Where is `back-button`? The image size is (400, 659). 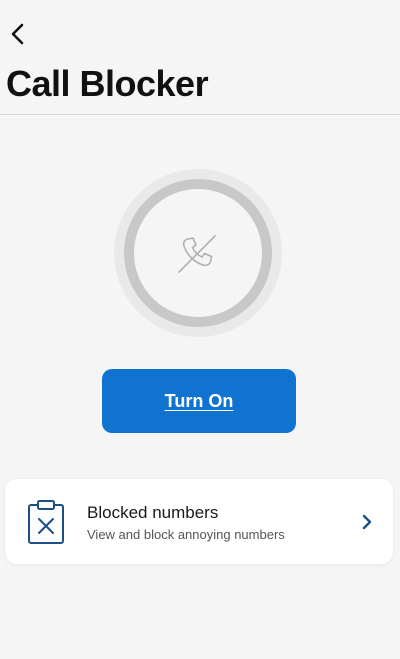 back-button is located at coordinates (18, 34).